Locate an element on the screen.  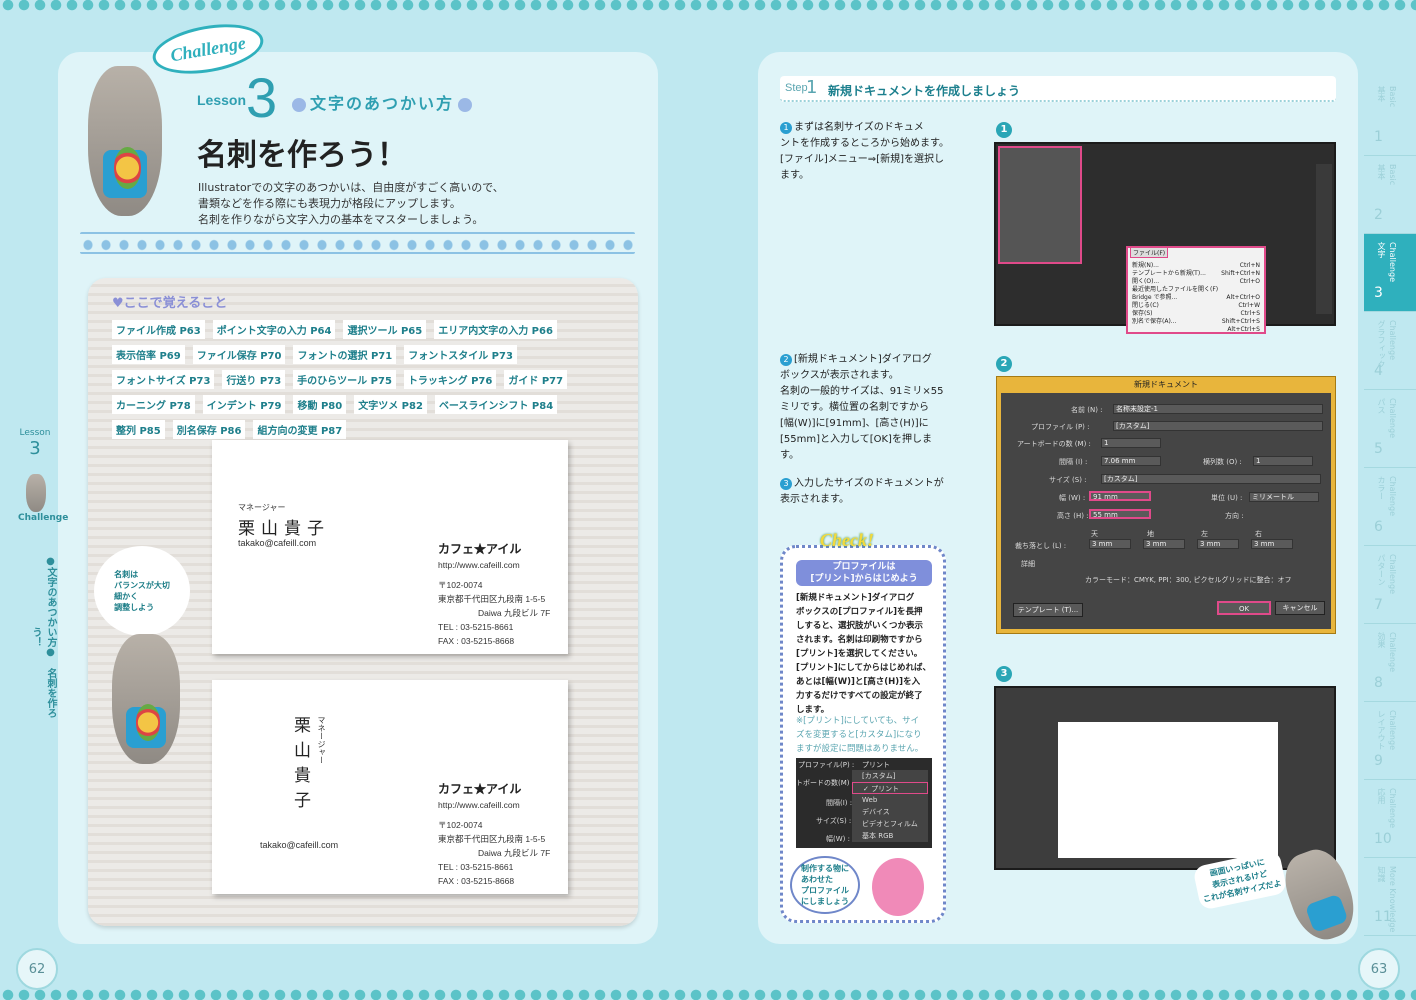
topic-tag: インデント P79 is located at coordinates (244, 404).